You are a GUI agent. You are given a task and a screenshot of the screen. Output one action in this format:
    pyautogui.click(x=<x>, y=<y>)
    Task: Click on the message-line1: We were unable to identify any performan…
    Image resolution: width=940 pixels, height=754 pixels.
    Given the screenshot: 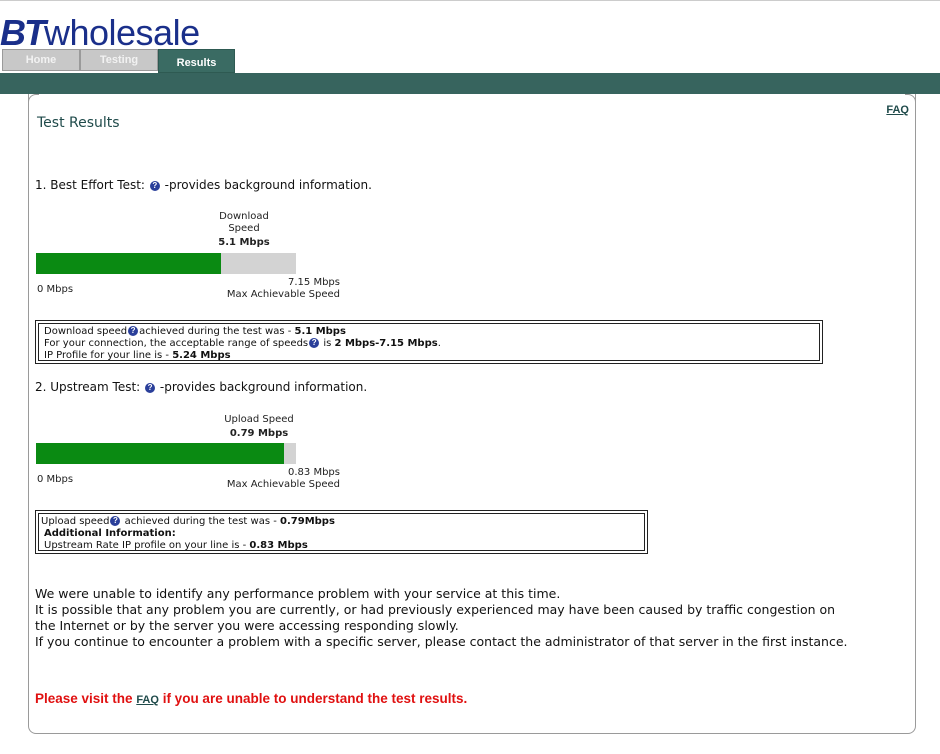 What is the action you would take?
    pyautogui.click(x=298, y=593)
    